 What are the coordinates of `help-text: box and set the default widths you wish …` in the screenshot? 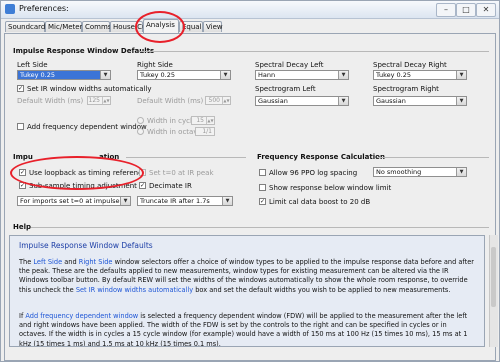 It's located at (322, 289).